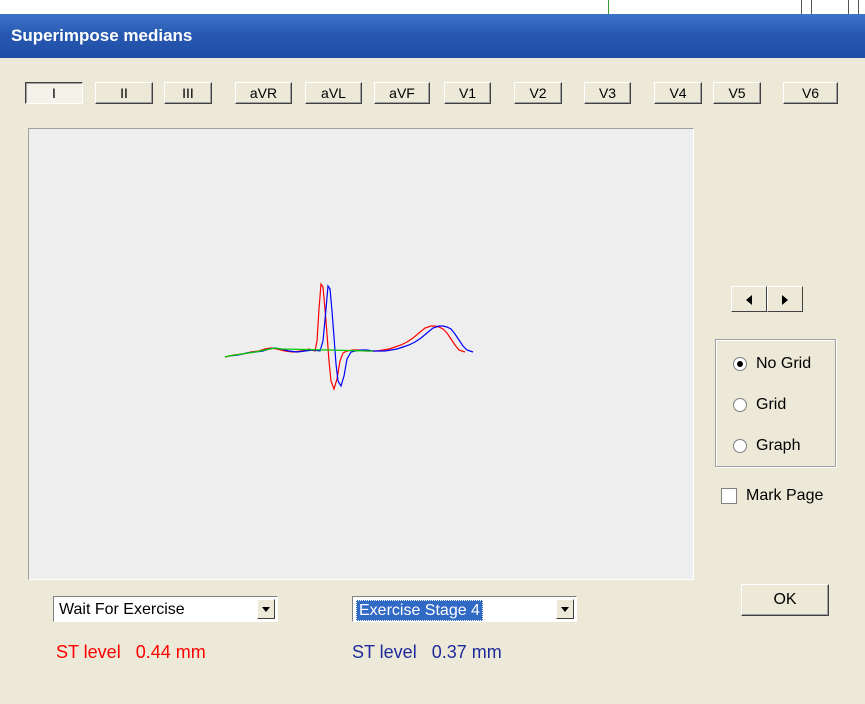 The height and width of the screenshot is (704, 865). I want to click on lead-button-avl: aVL, so click(333, 93).